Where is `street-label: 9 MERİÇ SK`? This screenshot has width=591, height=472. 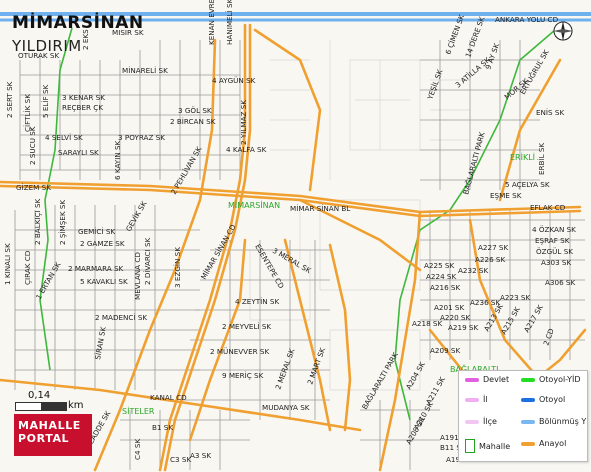
street-label: 9 MERİÇ SK is located at coordinates (243, 375).